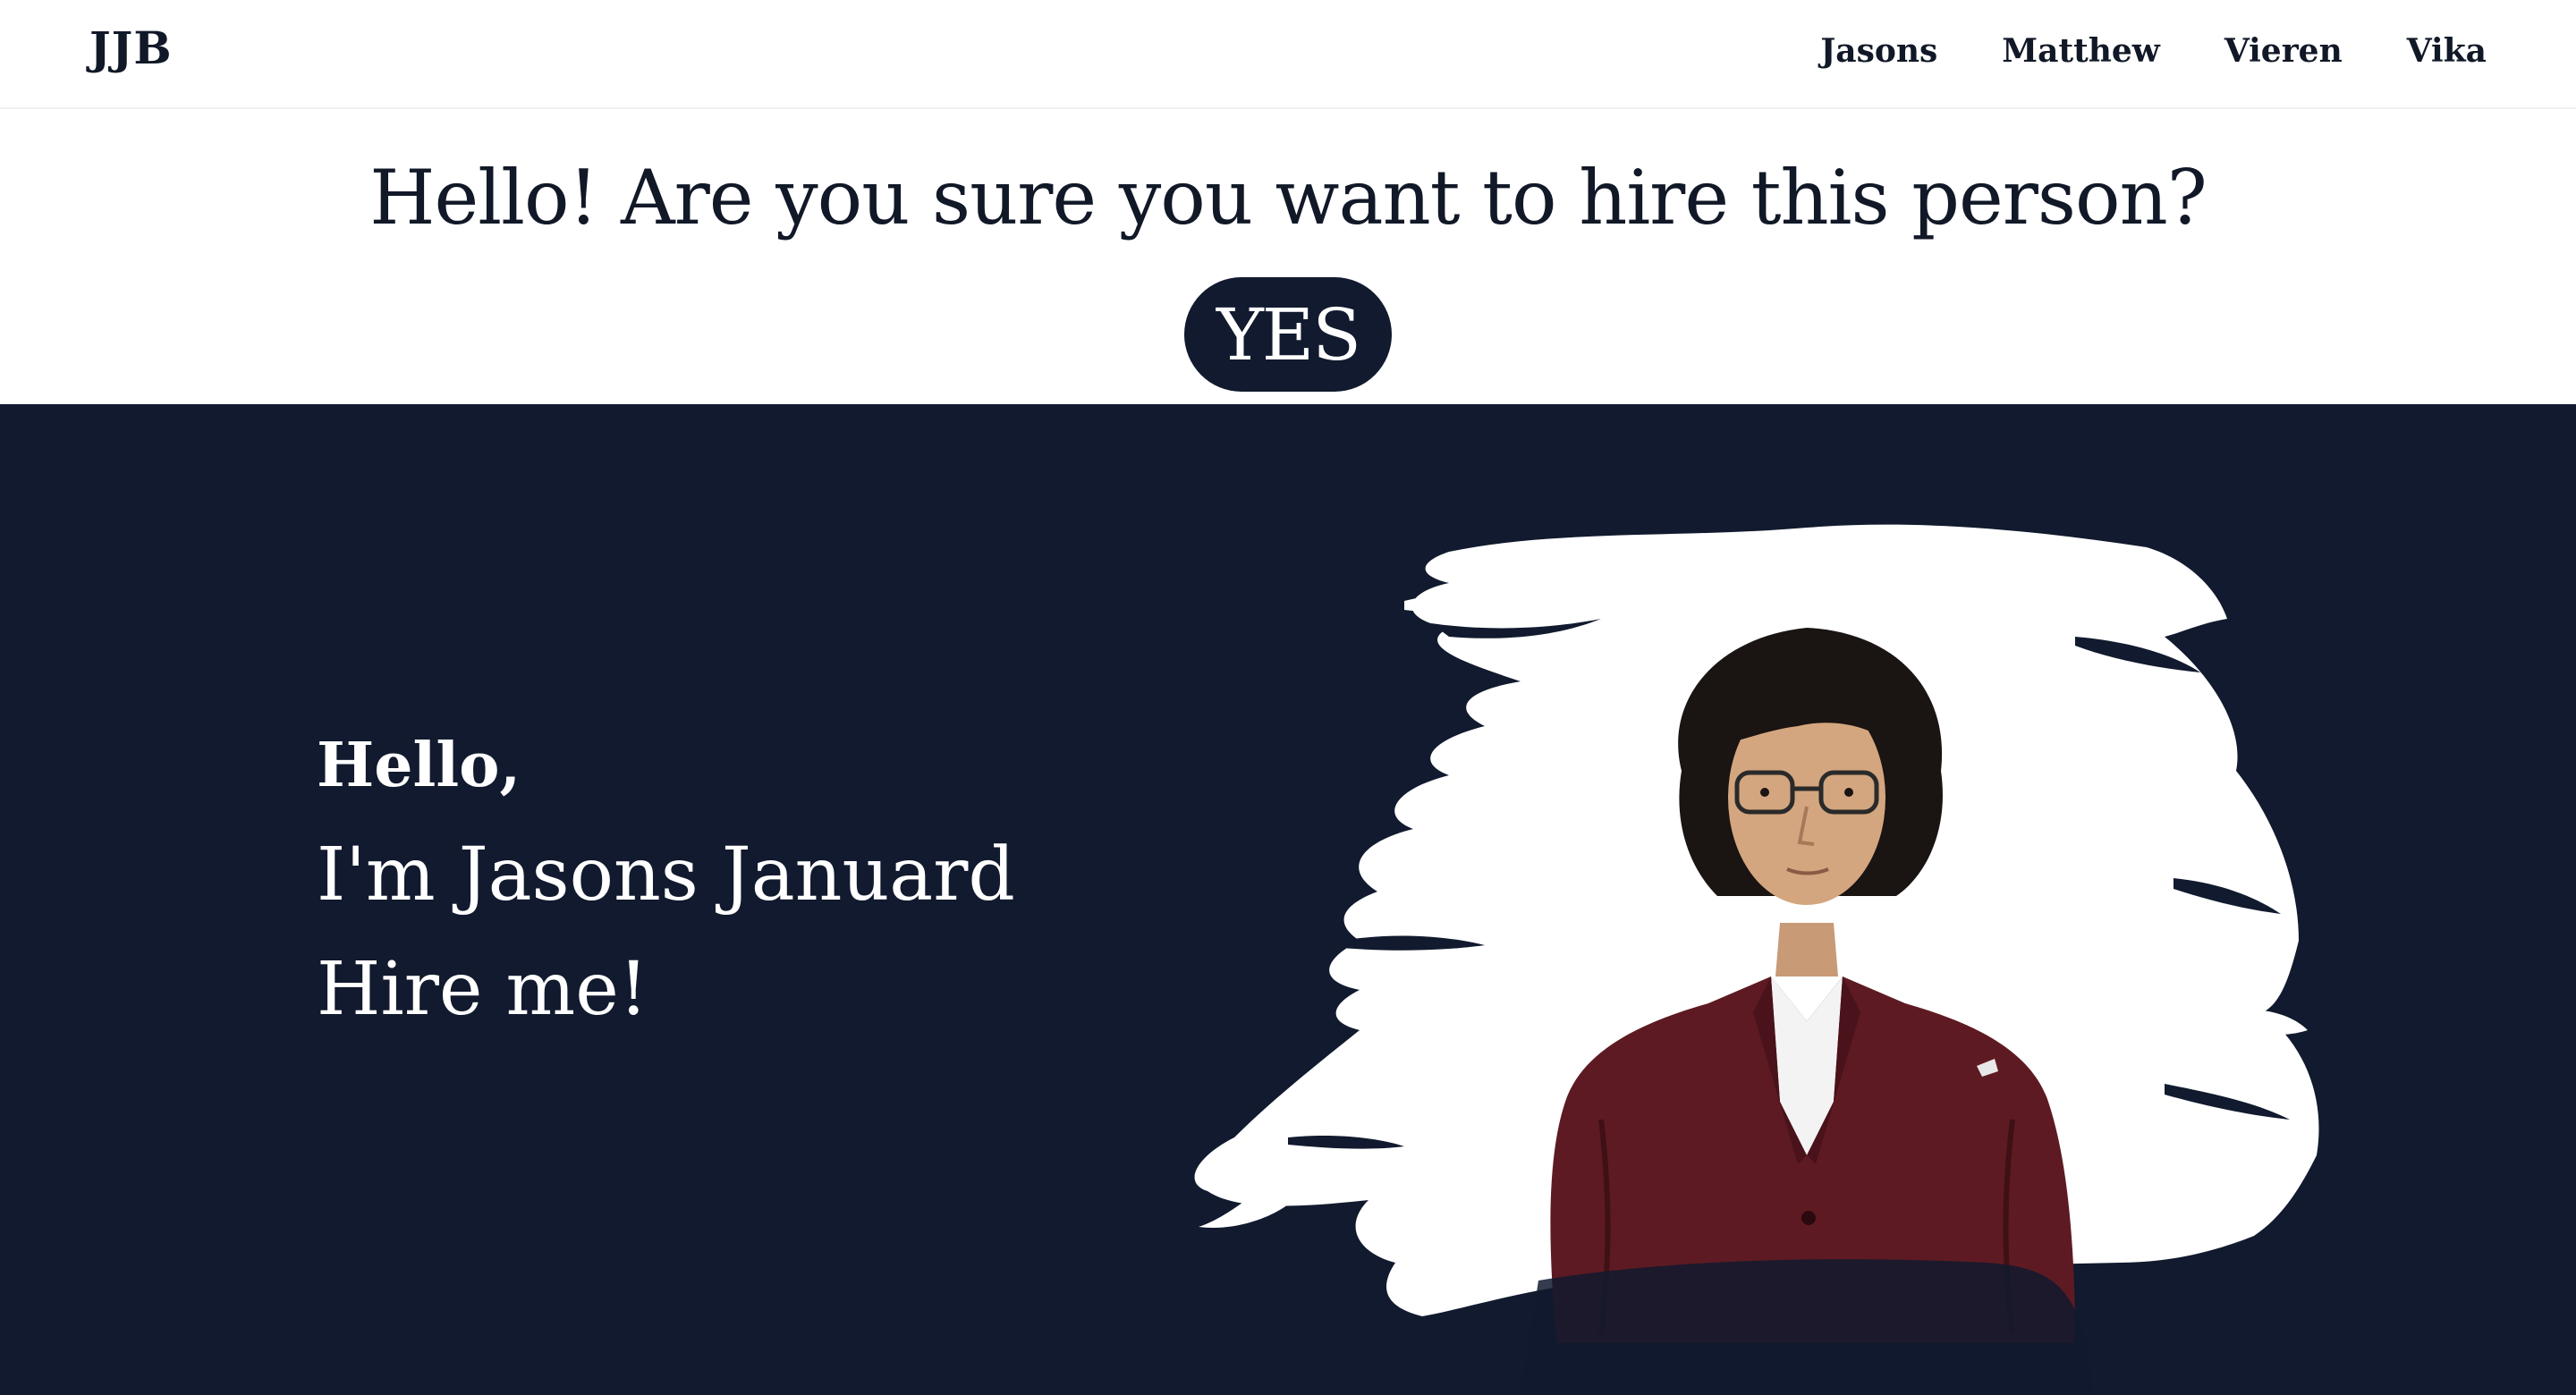 This screenshot has height=1395, width=2576. What do you see at coordinates (1288, 54) in the screenshot?
I see `top-navbar: JJB Jasons Matthew Vieren Vika` at bounding box center [1288, 54].